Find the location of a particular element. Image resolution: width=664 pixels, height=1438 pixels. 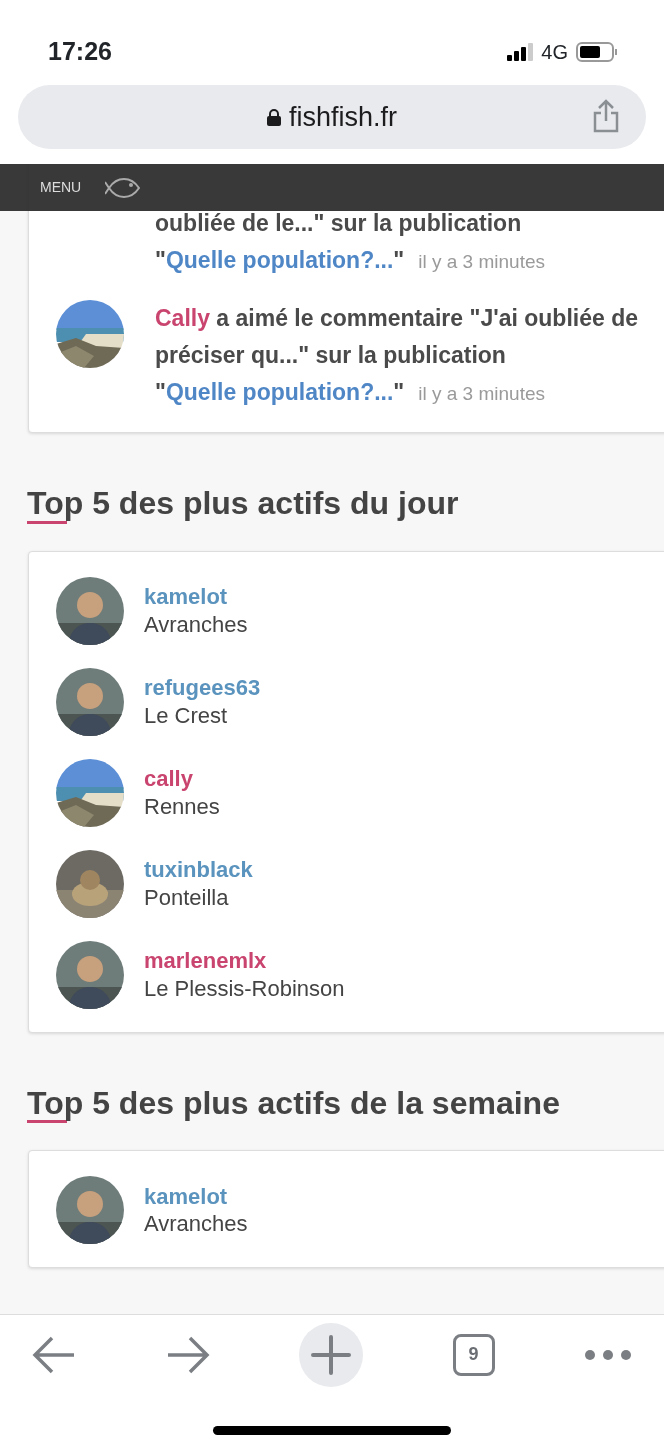

lock-icon is located at coordinates (274, 117).